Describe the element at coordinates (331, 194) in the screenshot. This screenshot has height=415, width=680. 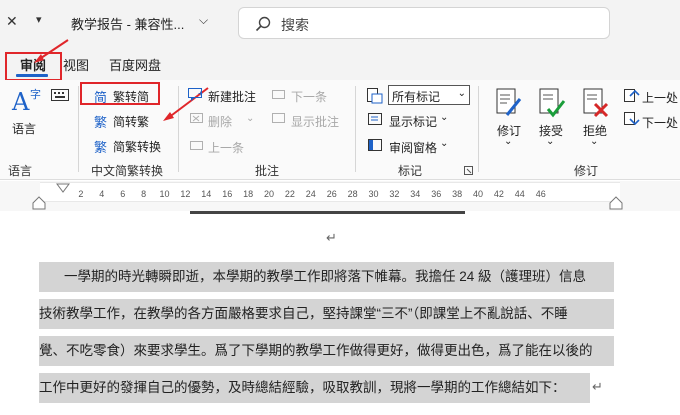
I see `ruler-tick-label: 26` at that location.